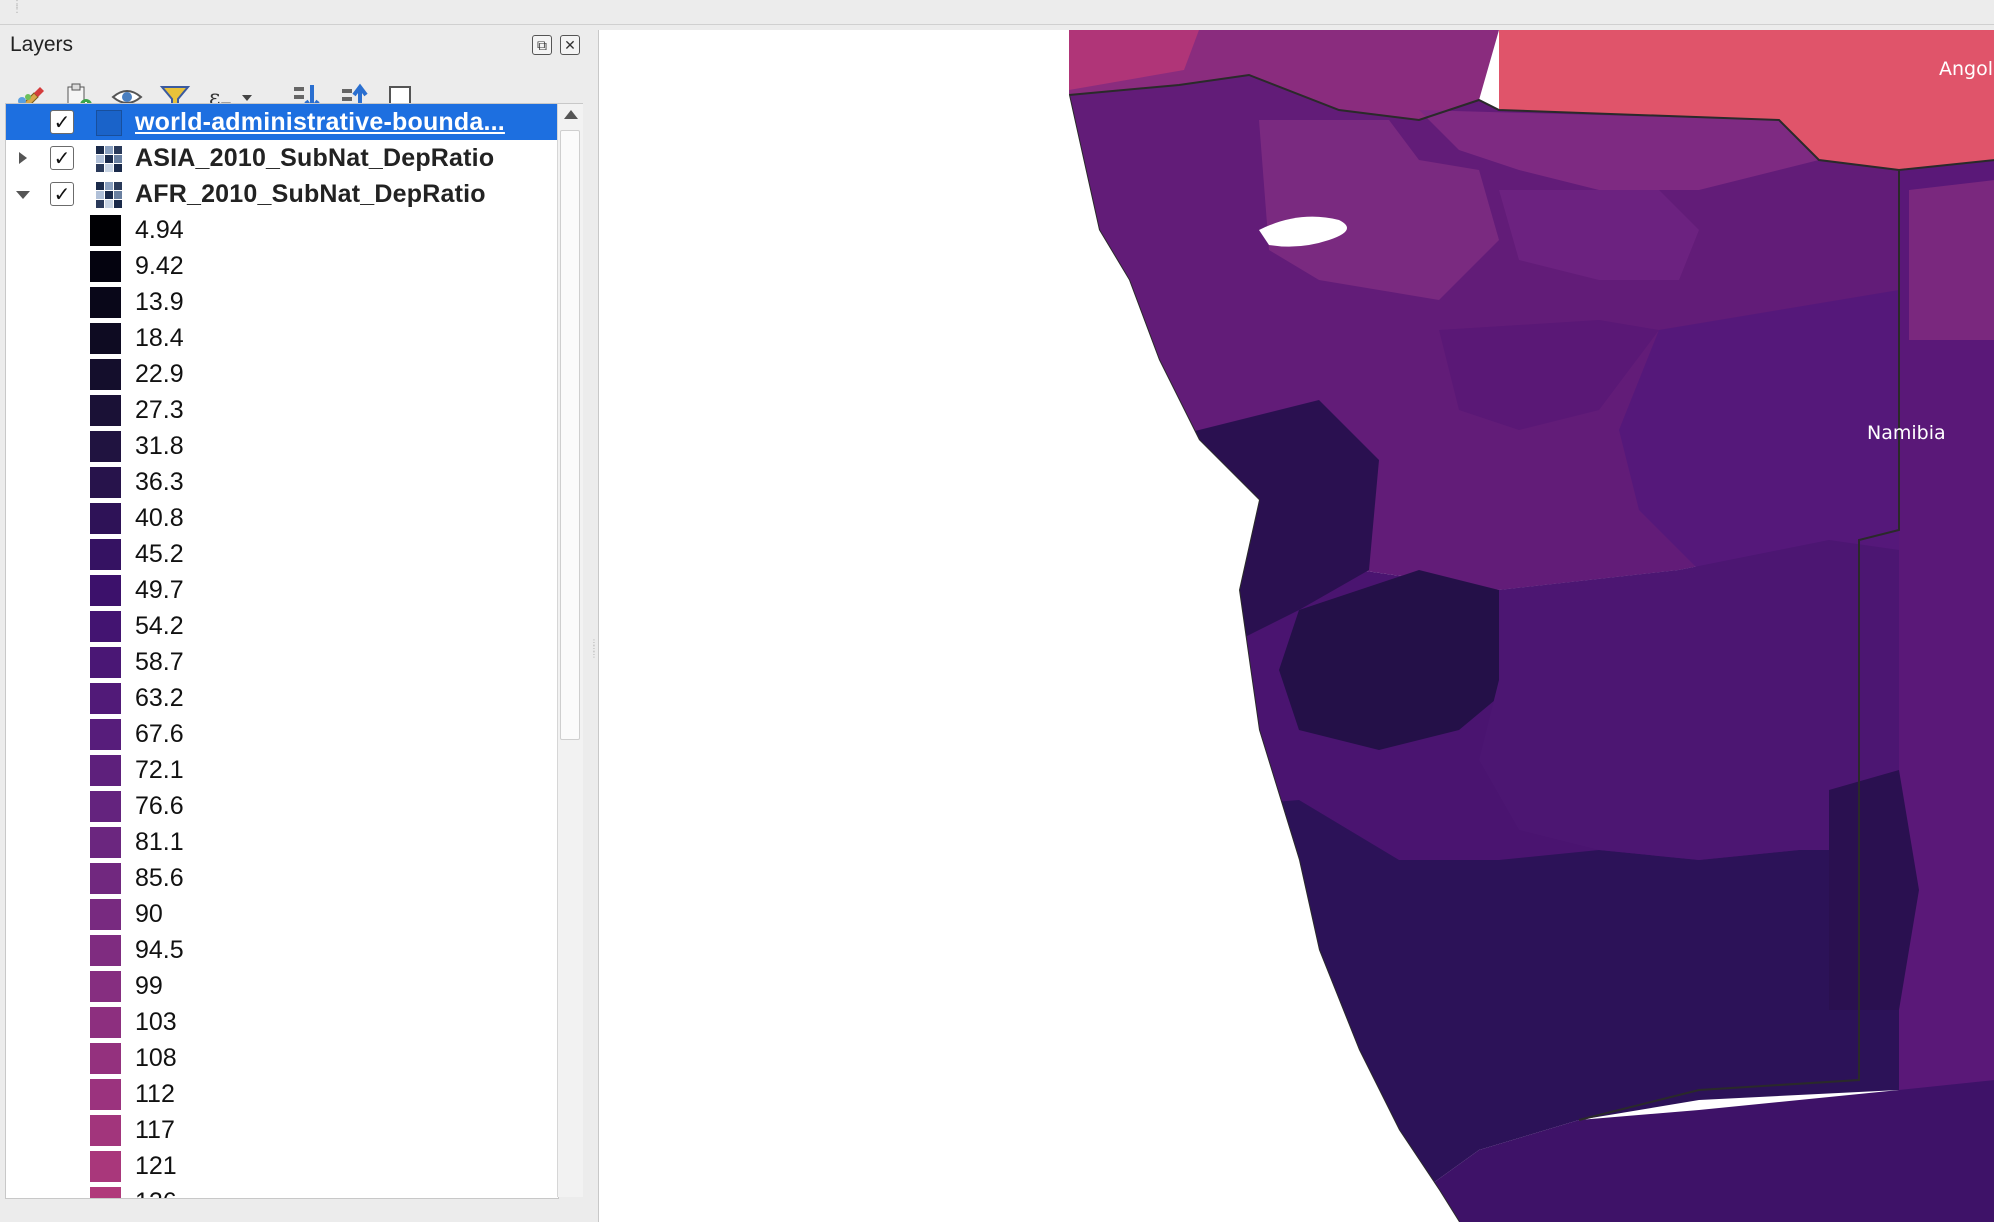 This screenshot has height=1222, width=1994. I want to click on legend-label: 4.94, so click(159, 230).